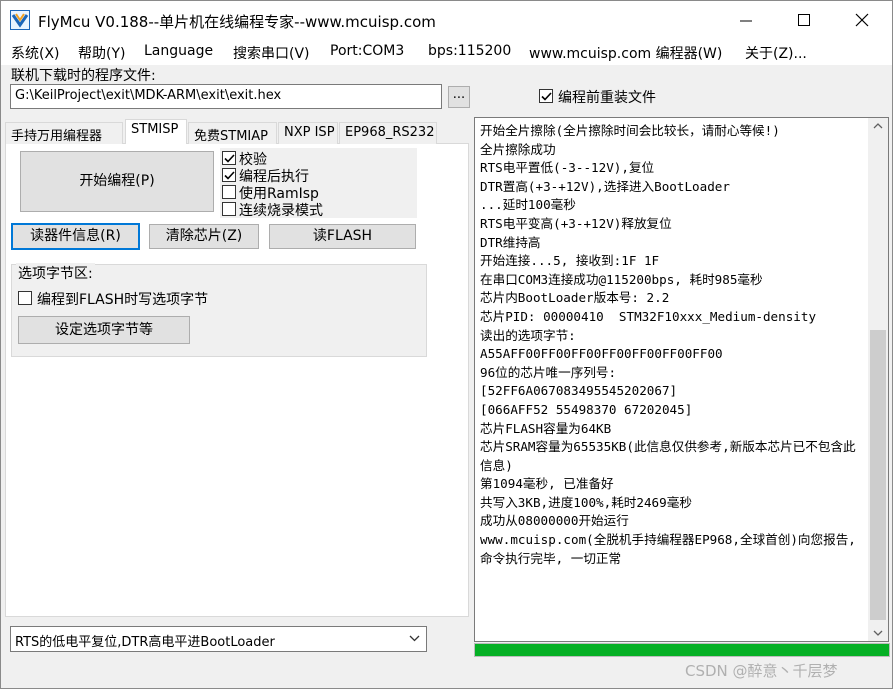 The image size is (893, 689). What do you see at coordinates (318, 183) in the screenshot?
I see `program-options: 校验 编程后执行 使用RamIsp 连续烧录模式` at bounding box center [318, 183].